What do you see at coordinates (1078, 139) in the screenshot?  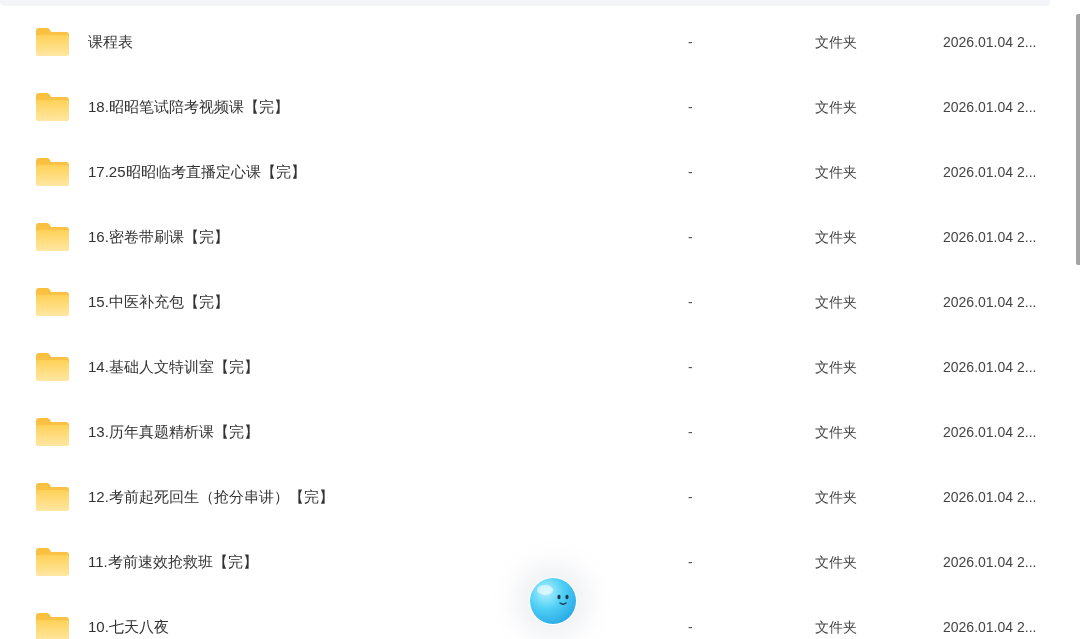 I see `scrollbar` at bounding box center [1078, 139].